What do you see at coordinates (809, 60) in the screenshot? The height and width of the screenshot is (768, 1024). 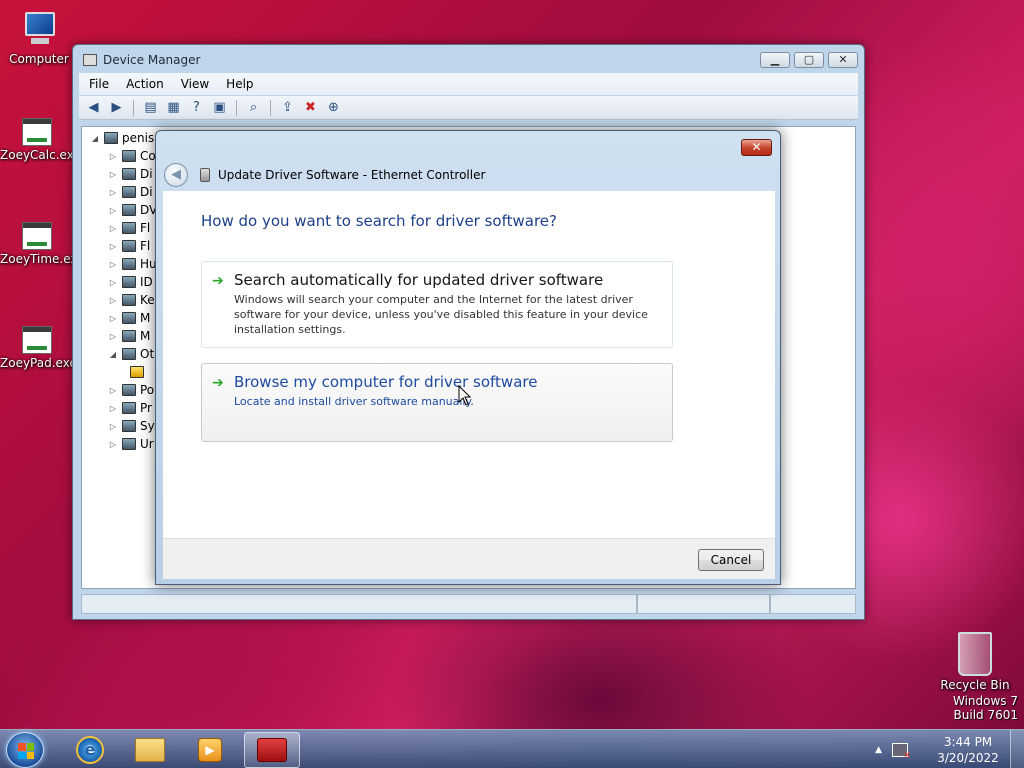 I see `maximize-button: ▢` at bounding box center [809, 60].